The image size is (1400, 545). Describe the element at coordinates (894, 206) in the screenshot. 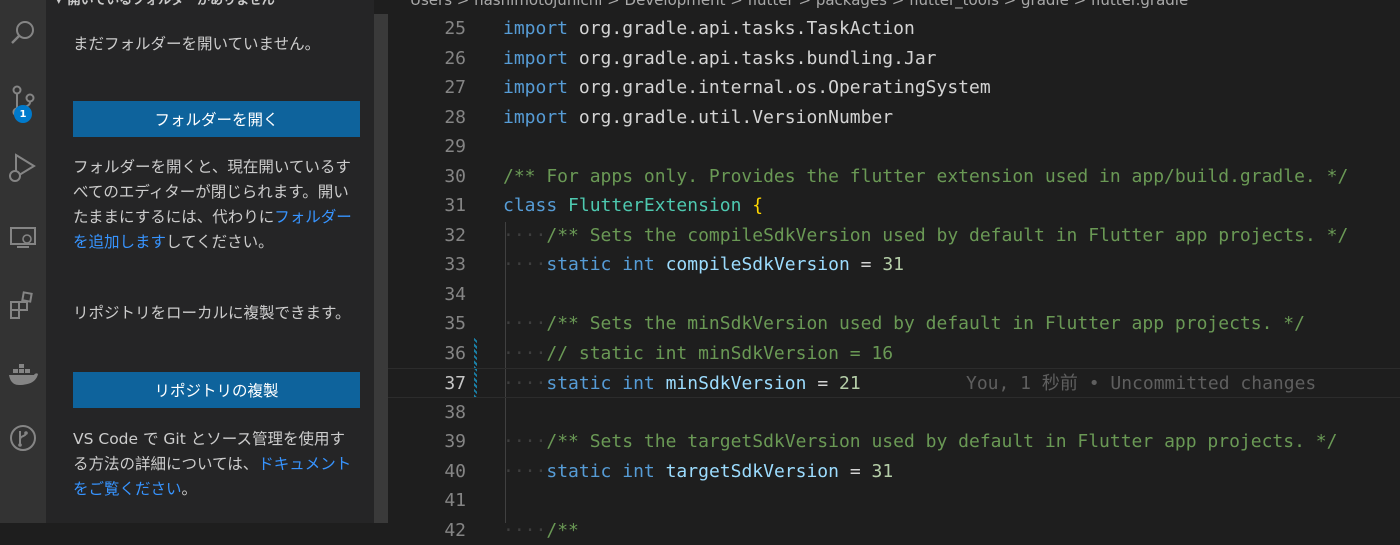

I see `code-line: 31 class FlutterExtension {` at that location.